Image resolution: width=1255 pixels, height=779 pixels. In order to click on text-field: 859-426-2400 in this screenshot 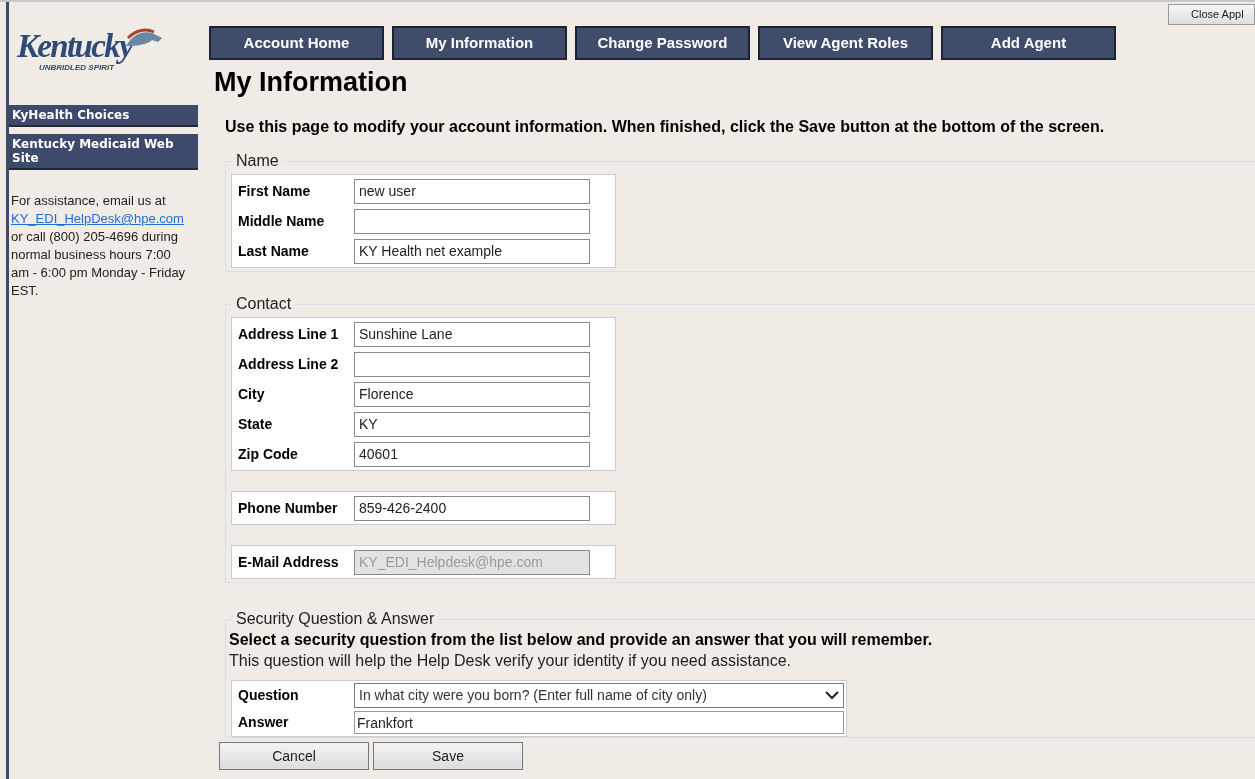, I will do `click(472, 508)`.